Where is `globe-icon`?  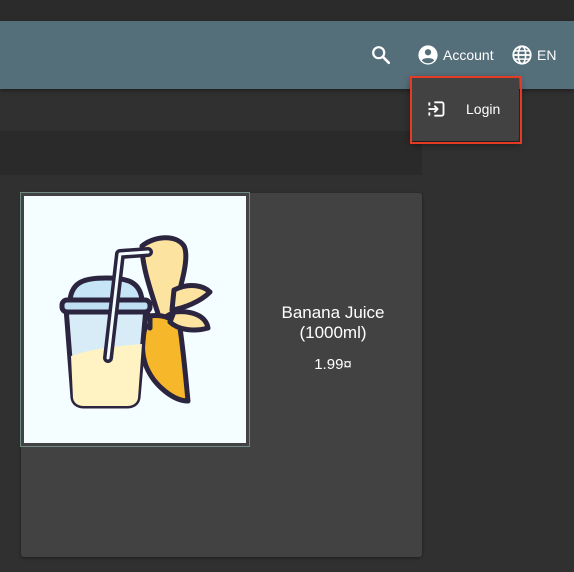
globe-icon is located at coordinates (522, 55).